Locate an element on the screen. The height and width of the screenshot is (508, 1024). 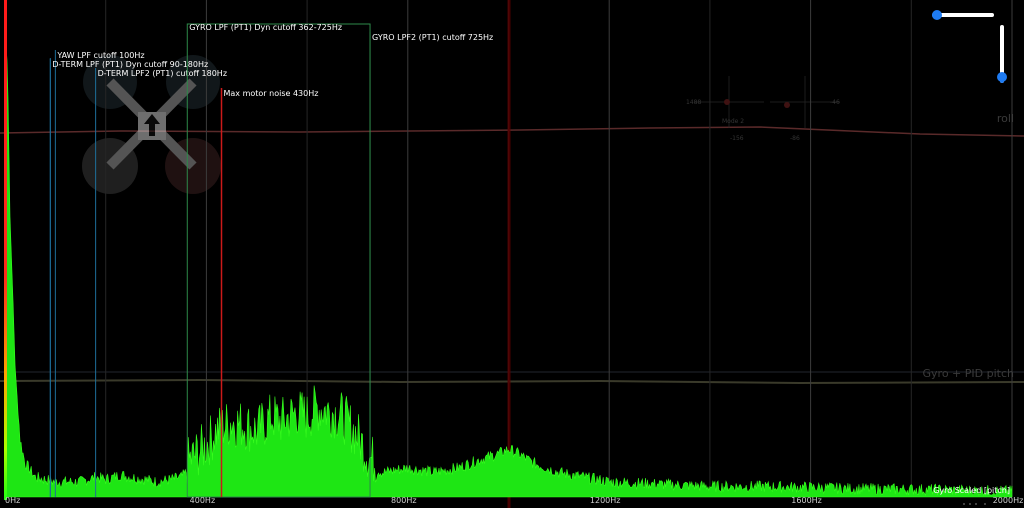
x-tick-label: 2000Hz is located at coordinates (1008, 500).